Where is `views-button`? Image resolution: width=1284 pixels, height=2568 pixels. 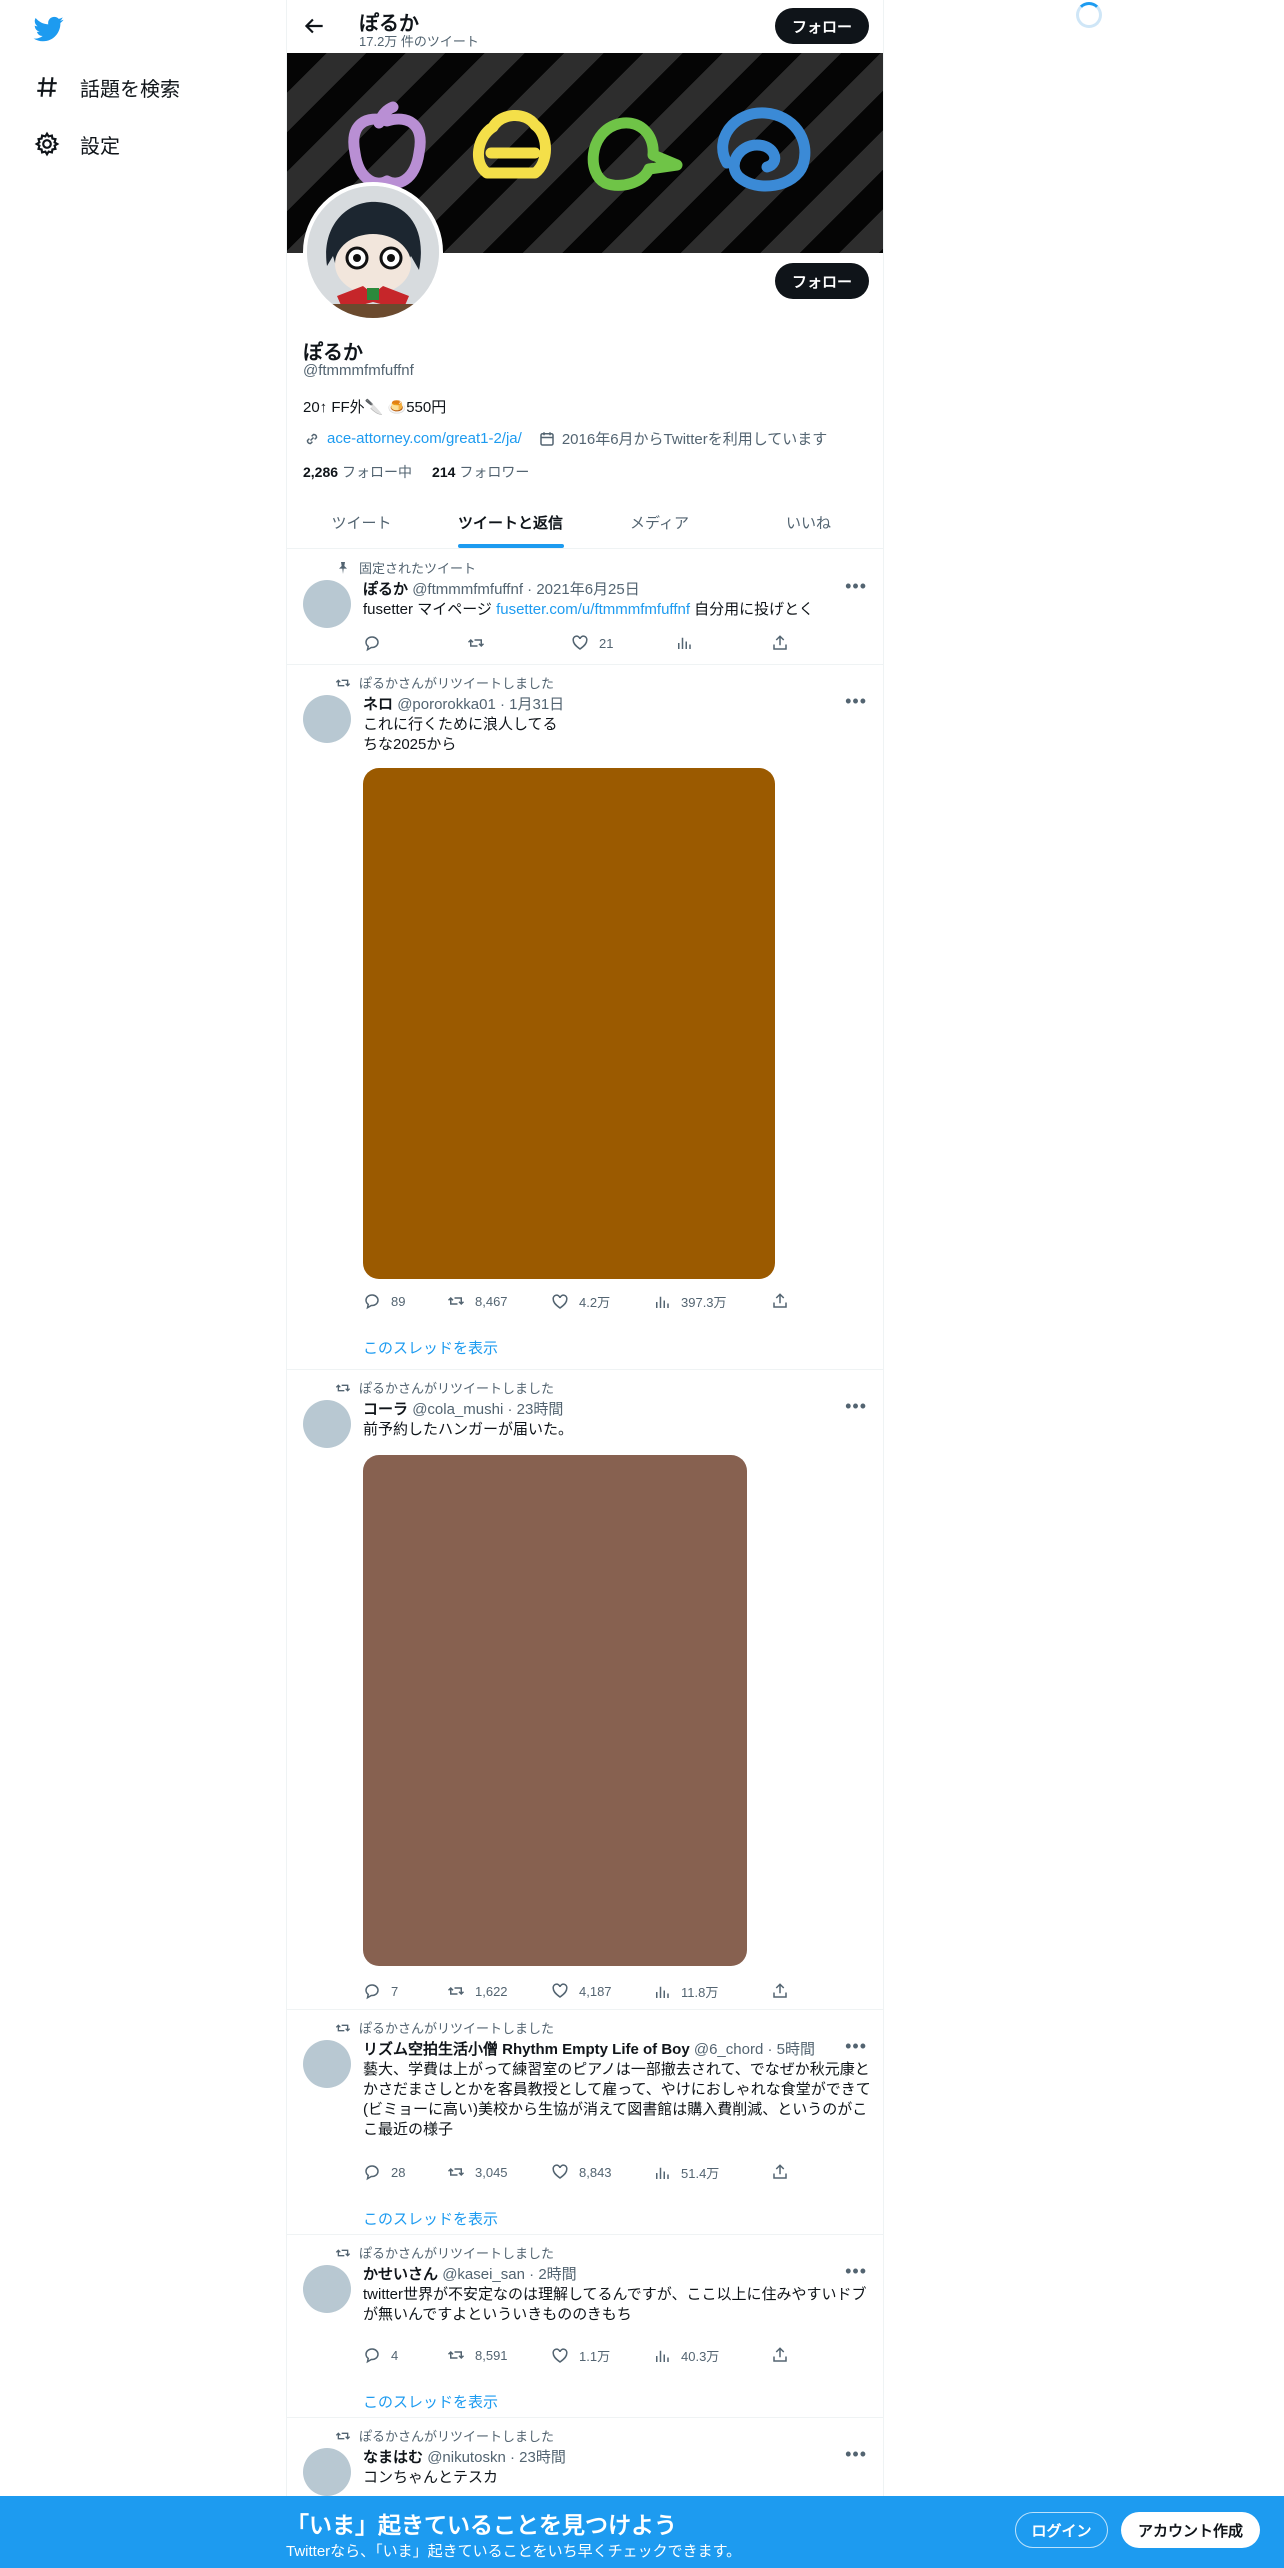 views-button is located at coordinates (689, 643).